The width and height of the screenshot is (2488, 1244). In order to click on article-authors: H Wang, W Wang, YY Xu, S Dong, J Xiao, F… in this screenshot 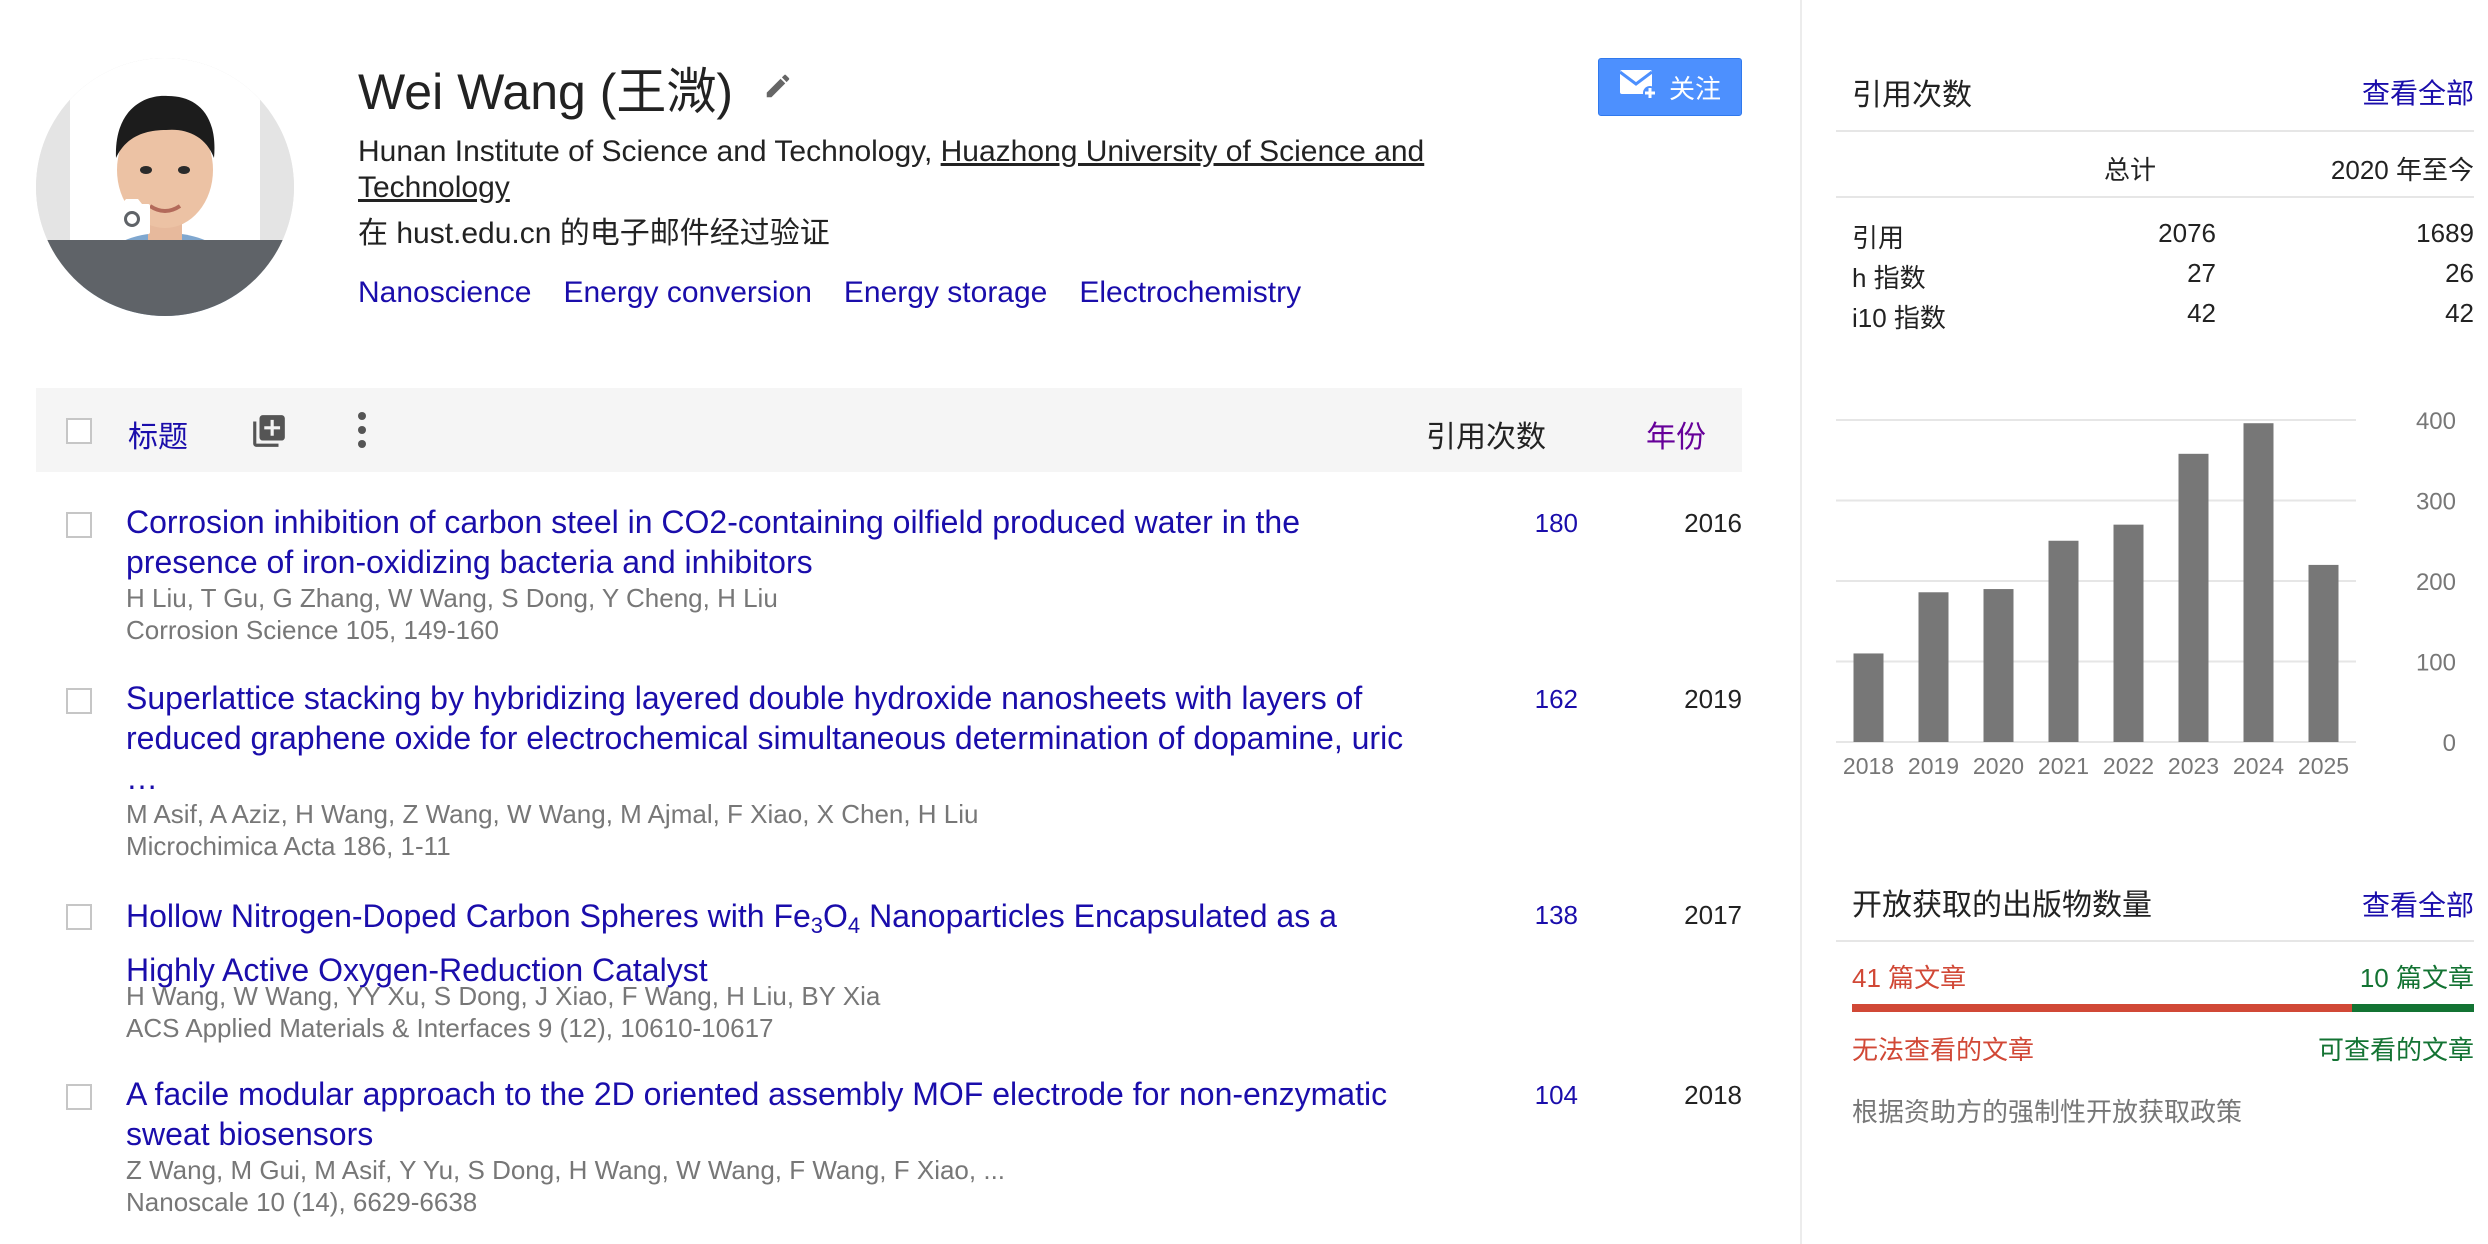, I will do `click(503, 996)`.